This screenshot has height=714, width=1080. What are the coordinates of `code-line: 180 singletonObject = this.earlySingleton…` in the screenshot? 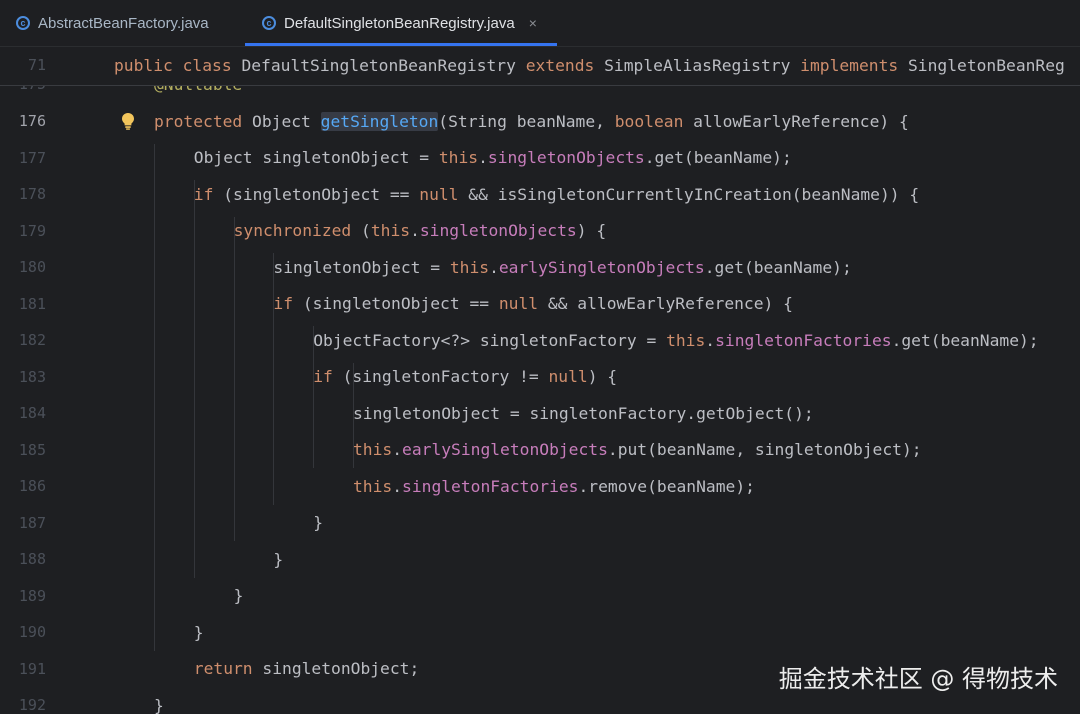 It's located at (540, 267).